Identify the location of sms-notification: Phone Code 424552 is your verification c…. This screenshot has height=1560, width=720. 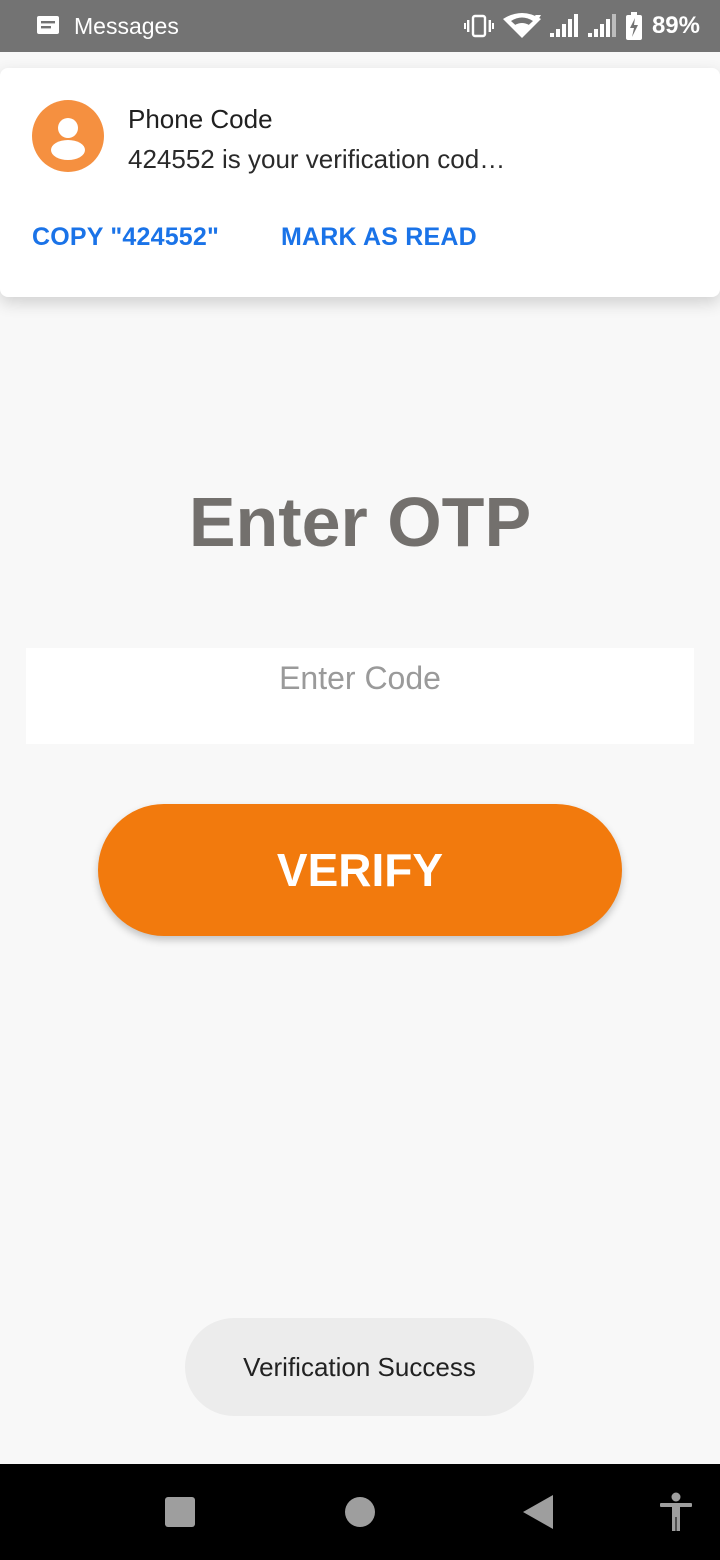
(360, 182).